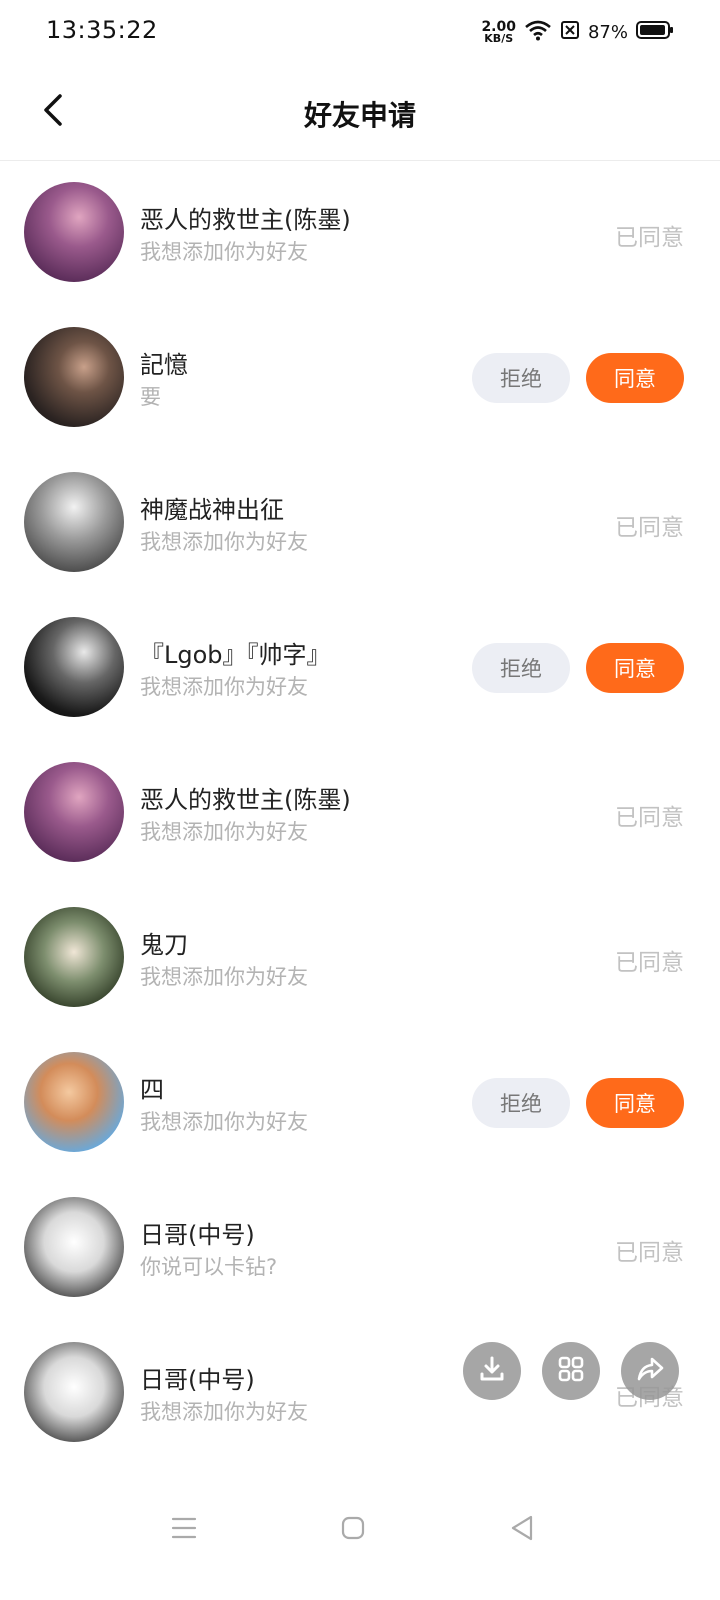  I want to click on friend-request-item: 記憶要 拒绝 同意, so click(360, 377).